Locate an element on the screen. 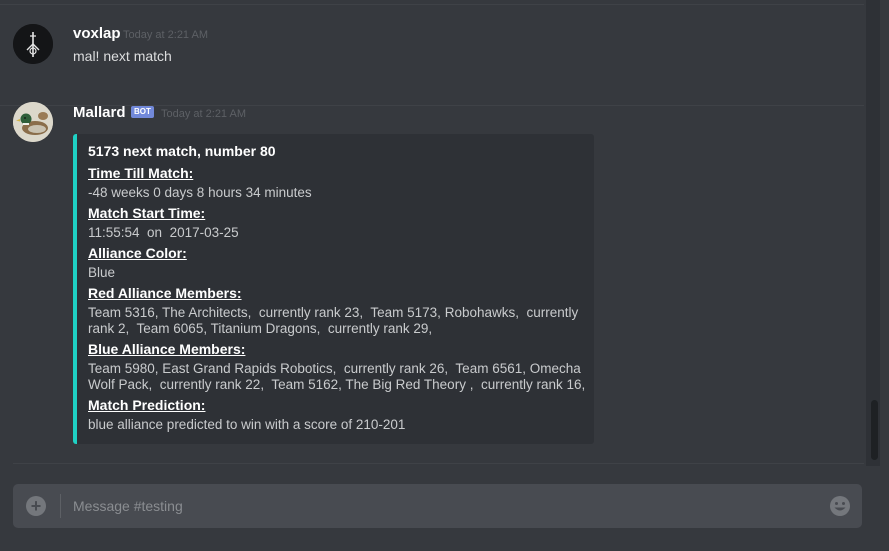 The width and height of the screenshot is (889, 551). top-divider is located at coordinates (432, 4).